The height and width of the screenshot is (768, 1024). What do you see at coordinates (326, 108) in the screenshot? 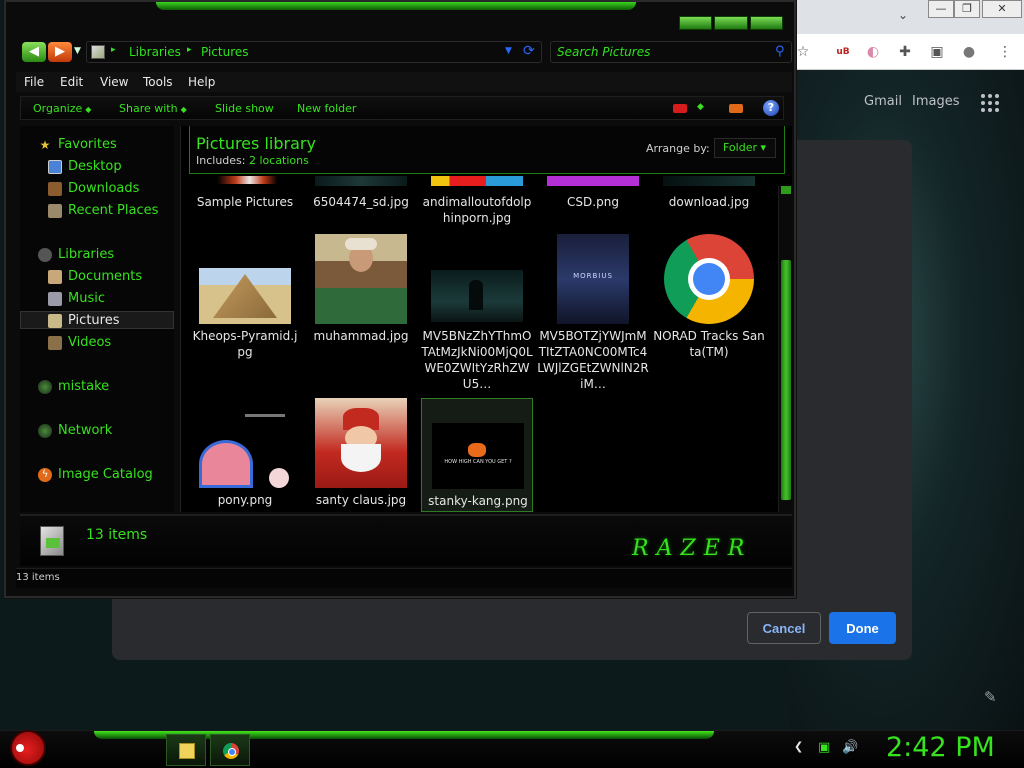
I see `new-folder-button: New folder` at bounding box center [326, 108].